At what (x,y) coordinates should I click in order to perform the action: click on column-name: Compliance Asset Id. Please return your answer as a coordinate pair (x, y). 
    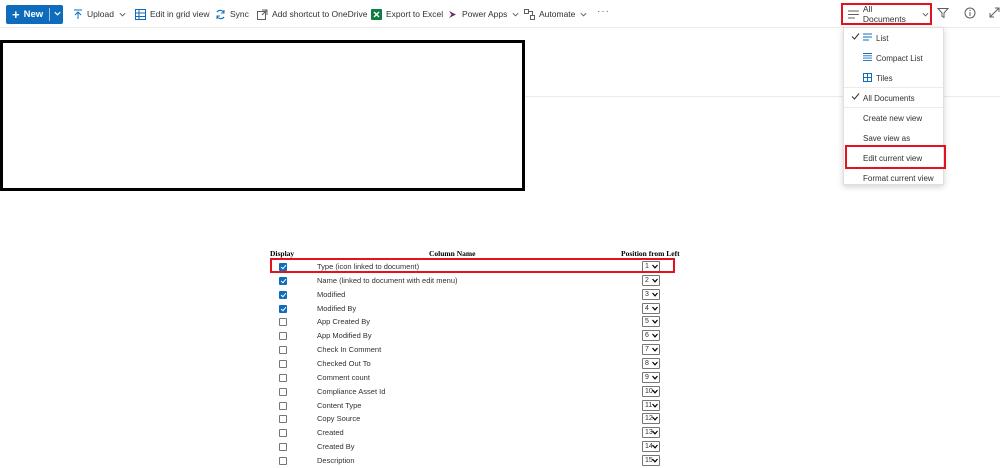
    Looking at the image, I should click on (351, 391).